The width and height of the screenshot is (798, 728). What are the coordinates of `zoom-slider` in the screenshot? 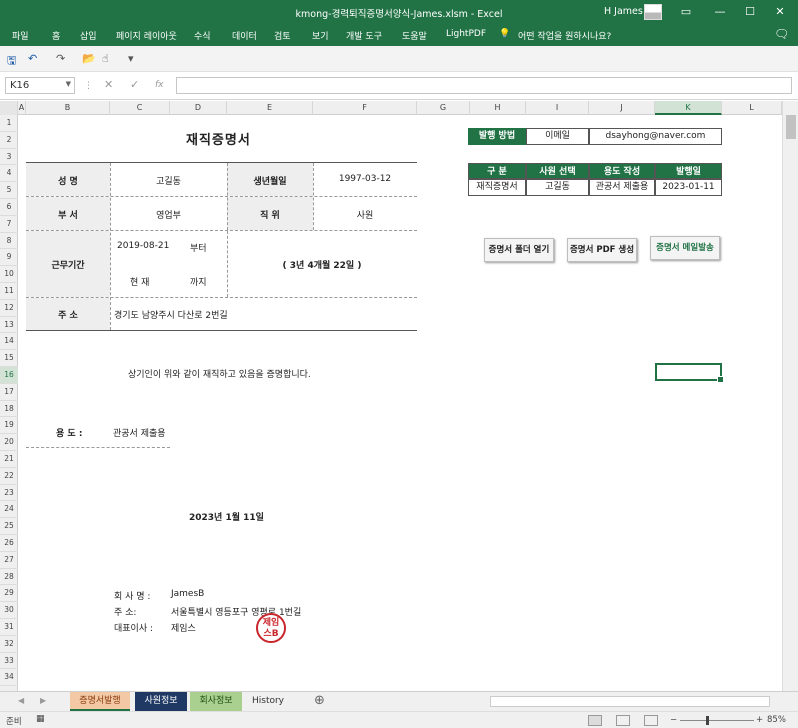 It's located at (717, 720).